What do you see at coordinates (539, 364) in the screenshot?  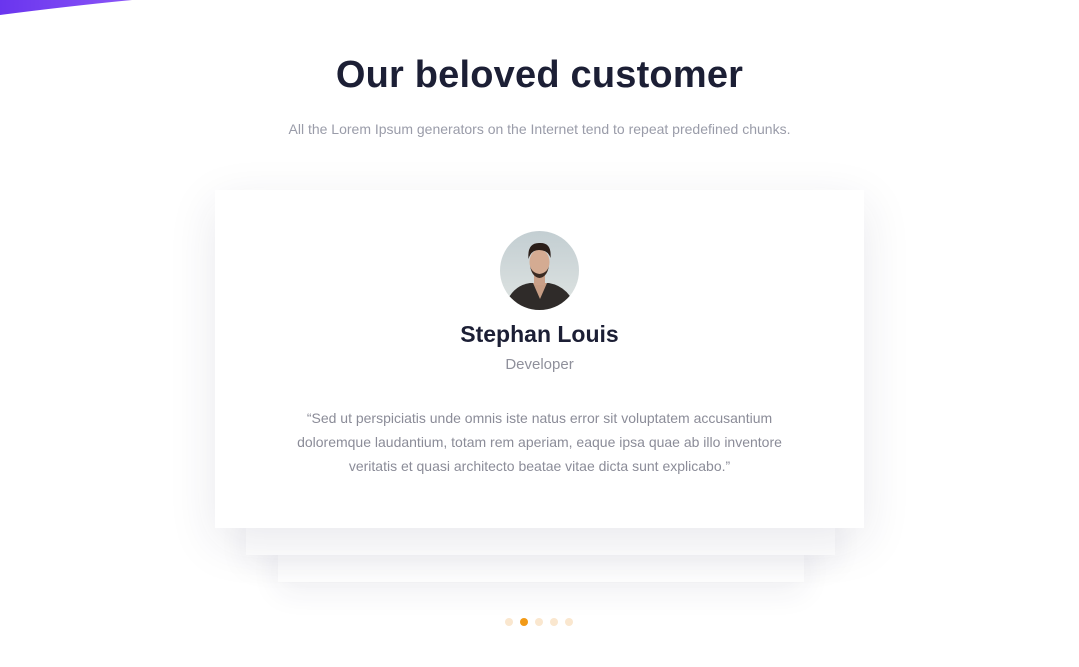 I see `person-role: Developer` at bounding box center [539, 364].